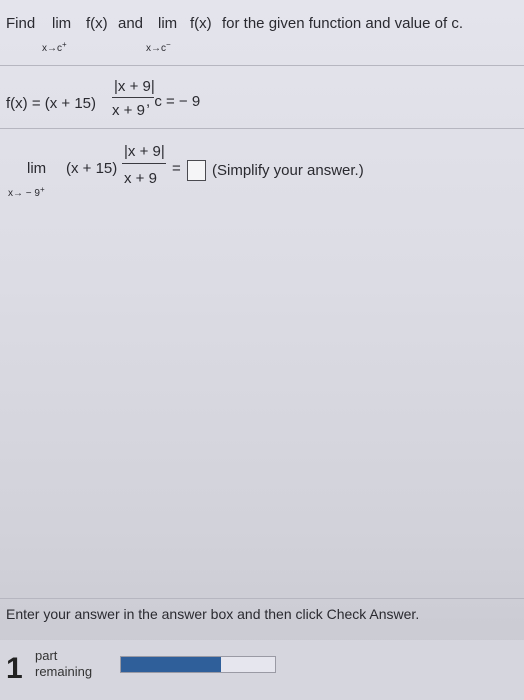  What do you see at coordinates (140, 178) in the screenshot?
I see `problem-denominator: x + 9` at bounding box center [140, 178].